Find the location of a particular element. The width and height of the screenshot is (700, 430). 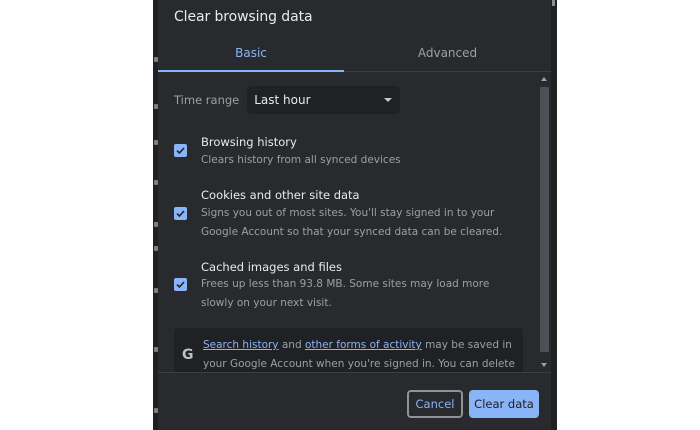

cookies-checkbox is located at coordinates (180, 213).